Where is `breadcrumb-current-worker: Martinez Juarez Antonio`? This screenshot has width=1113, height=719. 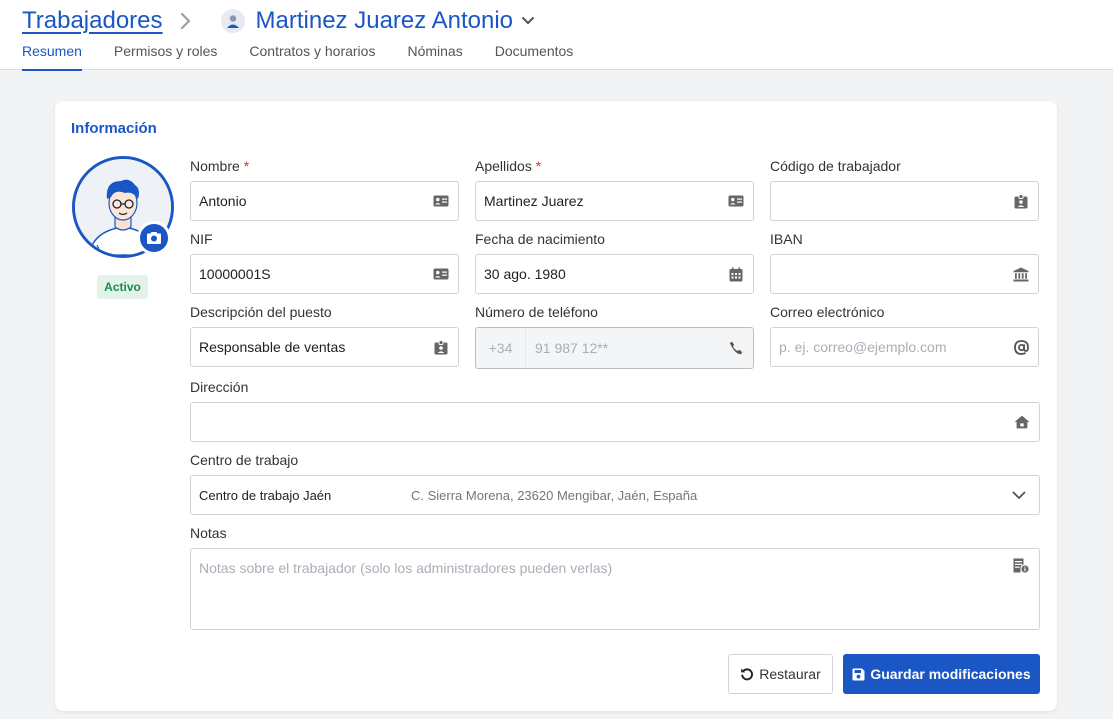
breadcrumb-current-worker: Martinez Juarez Antonio is located at coordinates (384, 21).